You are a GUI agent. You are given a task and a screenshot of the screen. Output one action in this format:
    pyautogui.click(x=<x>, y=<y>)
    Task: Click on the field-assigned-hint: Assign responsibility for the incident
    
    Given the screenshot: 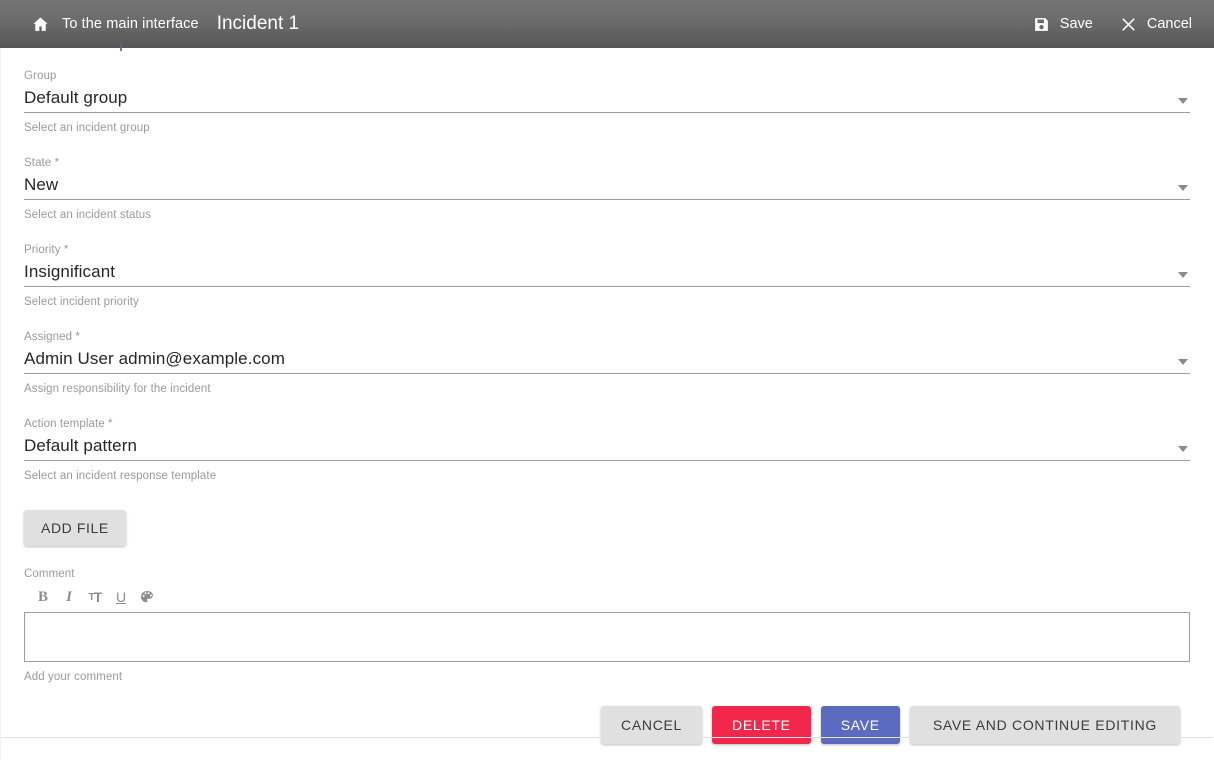 What is the action you would take?
    pyautogui.click(x=117, y=389)
    